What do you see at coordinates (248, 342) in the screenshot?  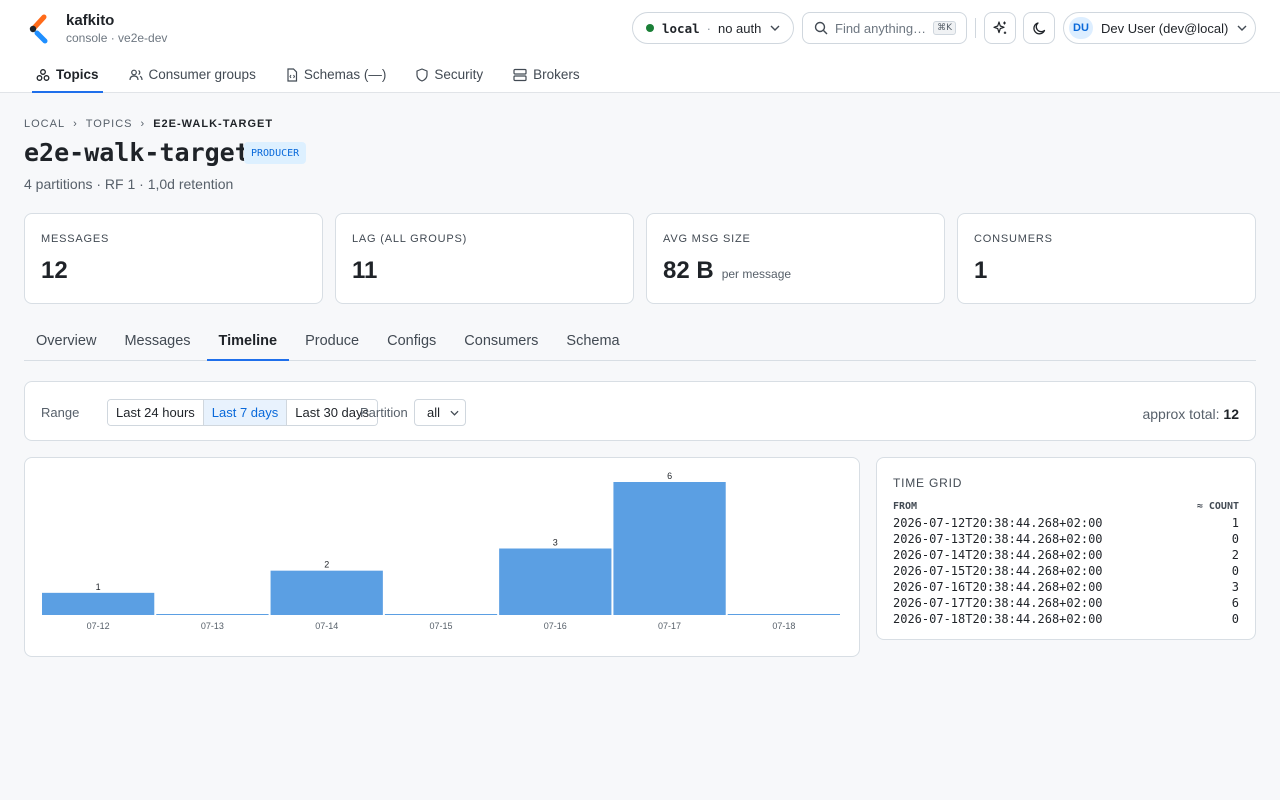 I see `tab-timeline: Timeline` at bounding box center [248, 342].